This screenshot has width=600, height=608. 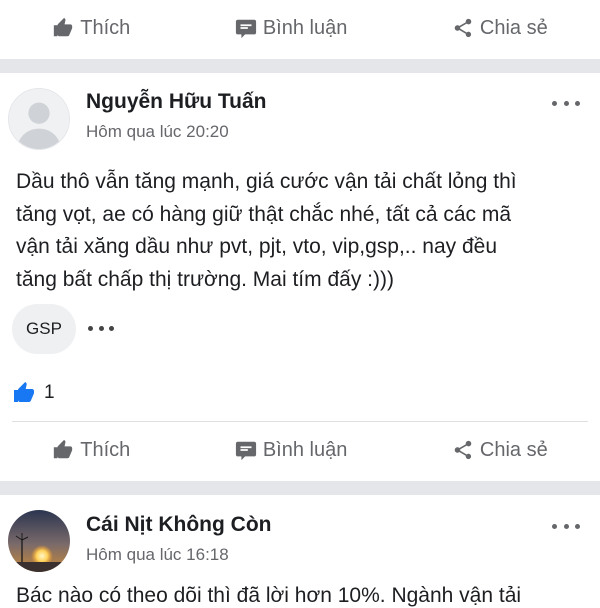 What do you see at coordinates (44, 329) in the screenshot?
I see `stock-tag-chip: GSP` at bounding box center [44, 329].